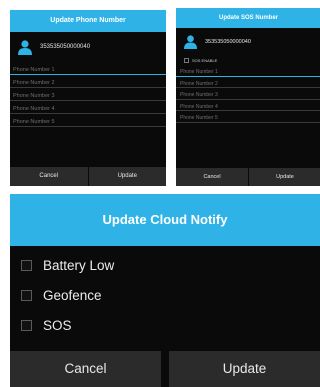 The width and height of the screenshot is (320, 387). Describe the element at coordinates (72, 295) in the screenshot. I see `option-label: Geofence` at that location.